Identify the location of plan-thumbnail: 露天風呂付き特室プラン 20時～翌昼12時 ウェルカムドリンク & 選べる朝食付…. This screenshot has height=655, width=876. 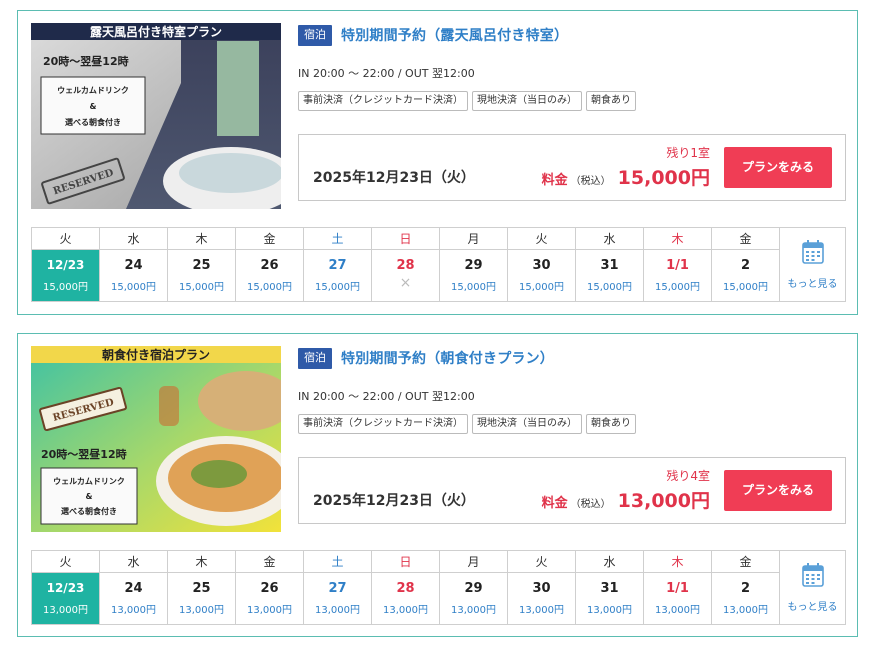
(156, 116).